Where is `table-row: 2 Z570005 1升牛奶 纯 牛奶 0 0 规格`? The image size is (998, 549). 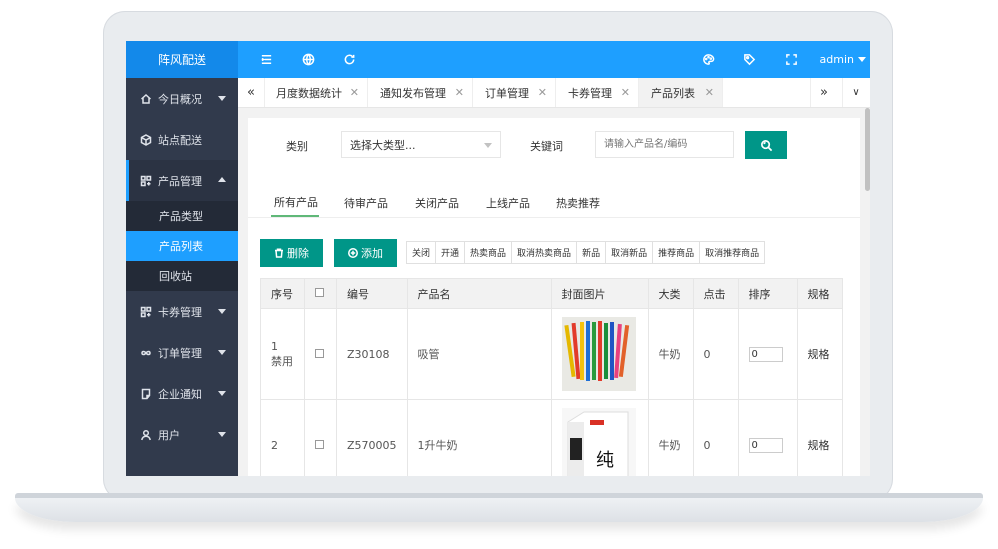 table-row: 2 Z570005 1升牛奶 纯 牛奶 0 0 规格 is located at coordinates (551, 437).